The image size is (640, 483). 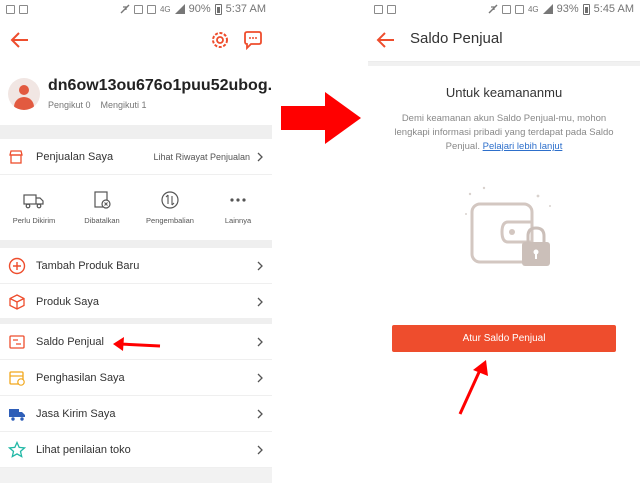 I want to click on menu-label: Produk Saya, so click(x=67, y=301).